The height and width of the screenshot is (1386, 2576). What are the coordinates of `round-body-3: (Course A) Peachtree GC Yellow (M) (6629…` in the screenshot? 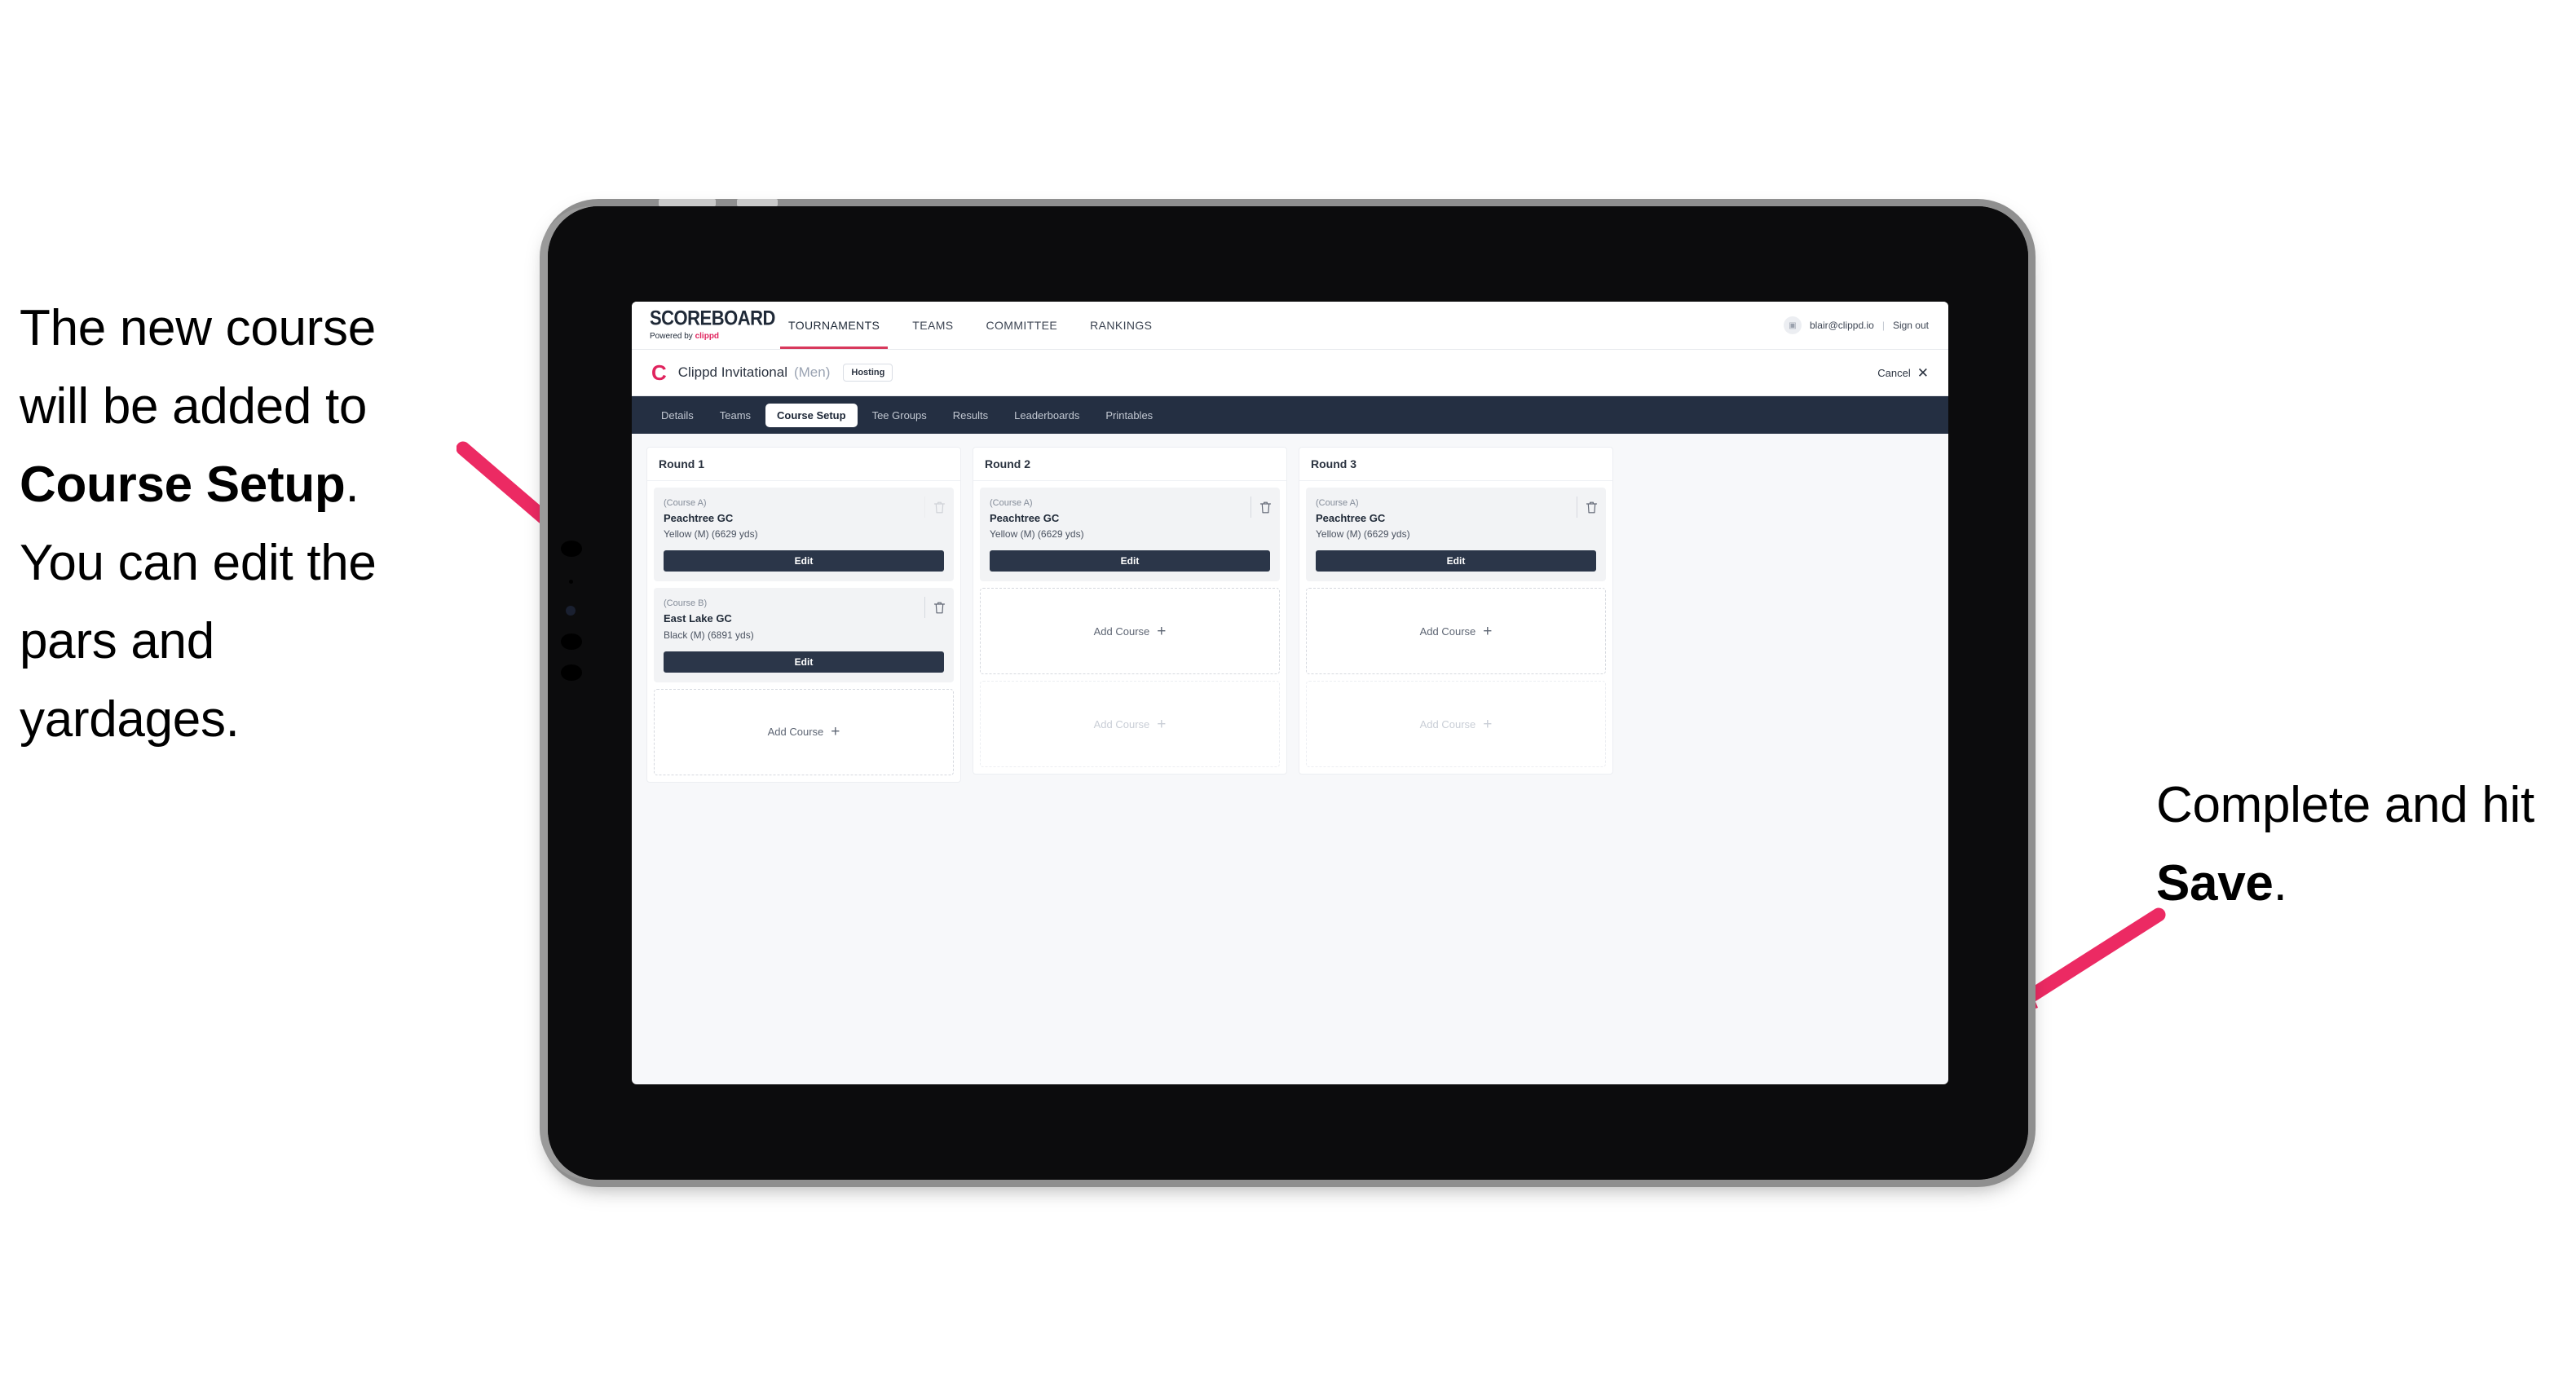 It's located at (1455, 627).